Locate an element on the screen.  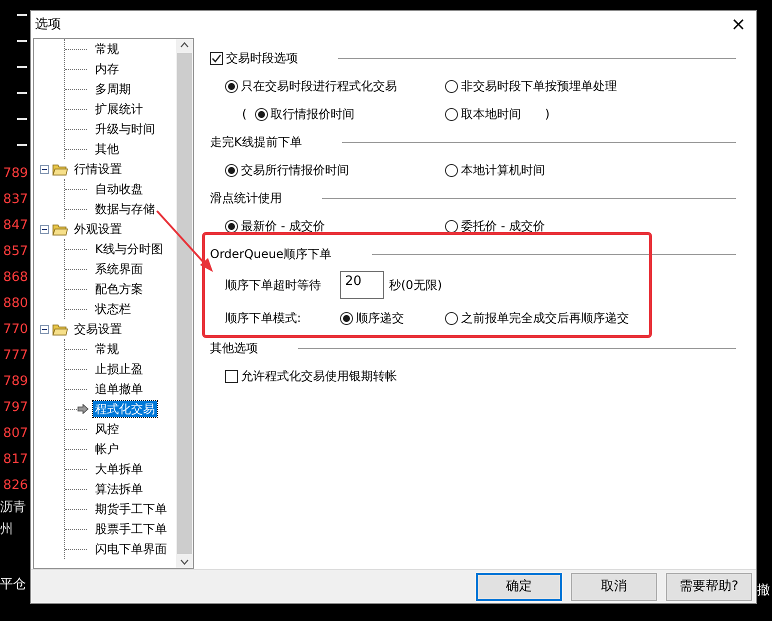
window-title: 选项 is located at coordinates (48, 25).